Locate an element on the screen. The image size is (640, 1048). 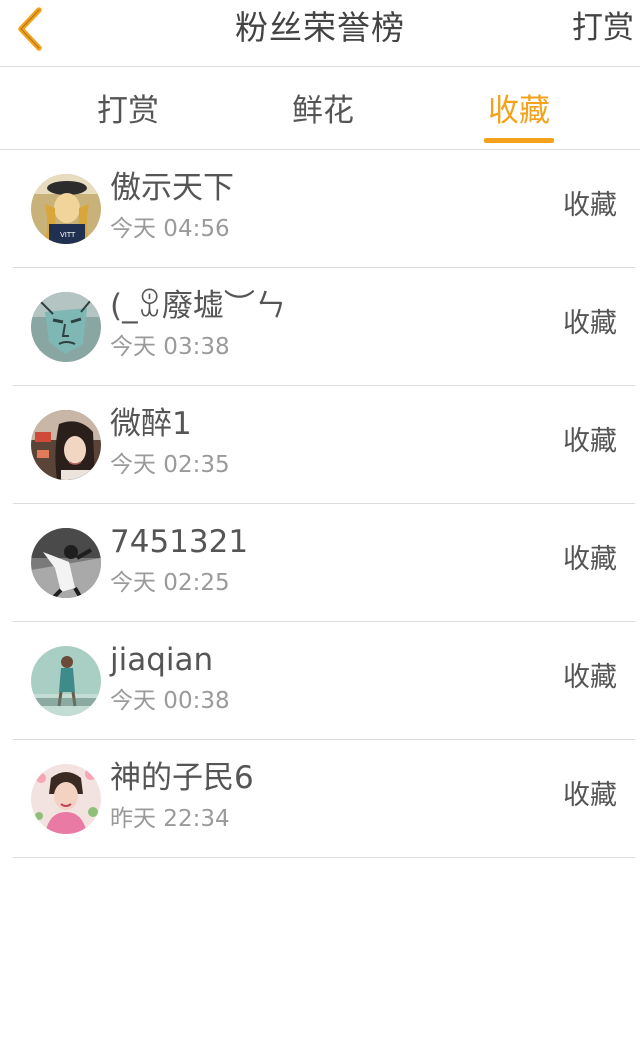
list-item: VITT 傲示天下 今天 04:56 收藏 is located at coordinates (324, 209).